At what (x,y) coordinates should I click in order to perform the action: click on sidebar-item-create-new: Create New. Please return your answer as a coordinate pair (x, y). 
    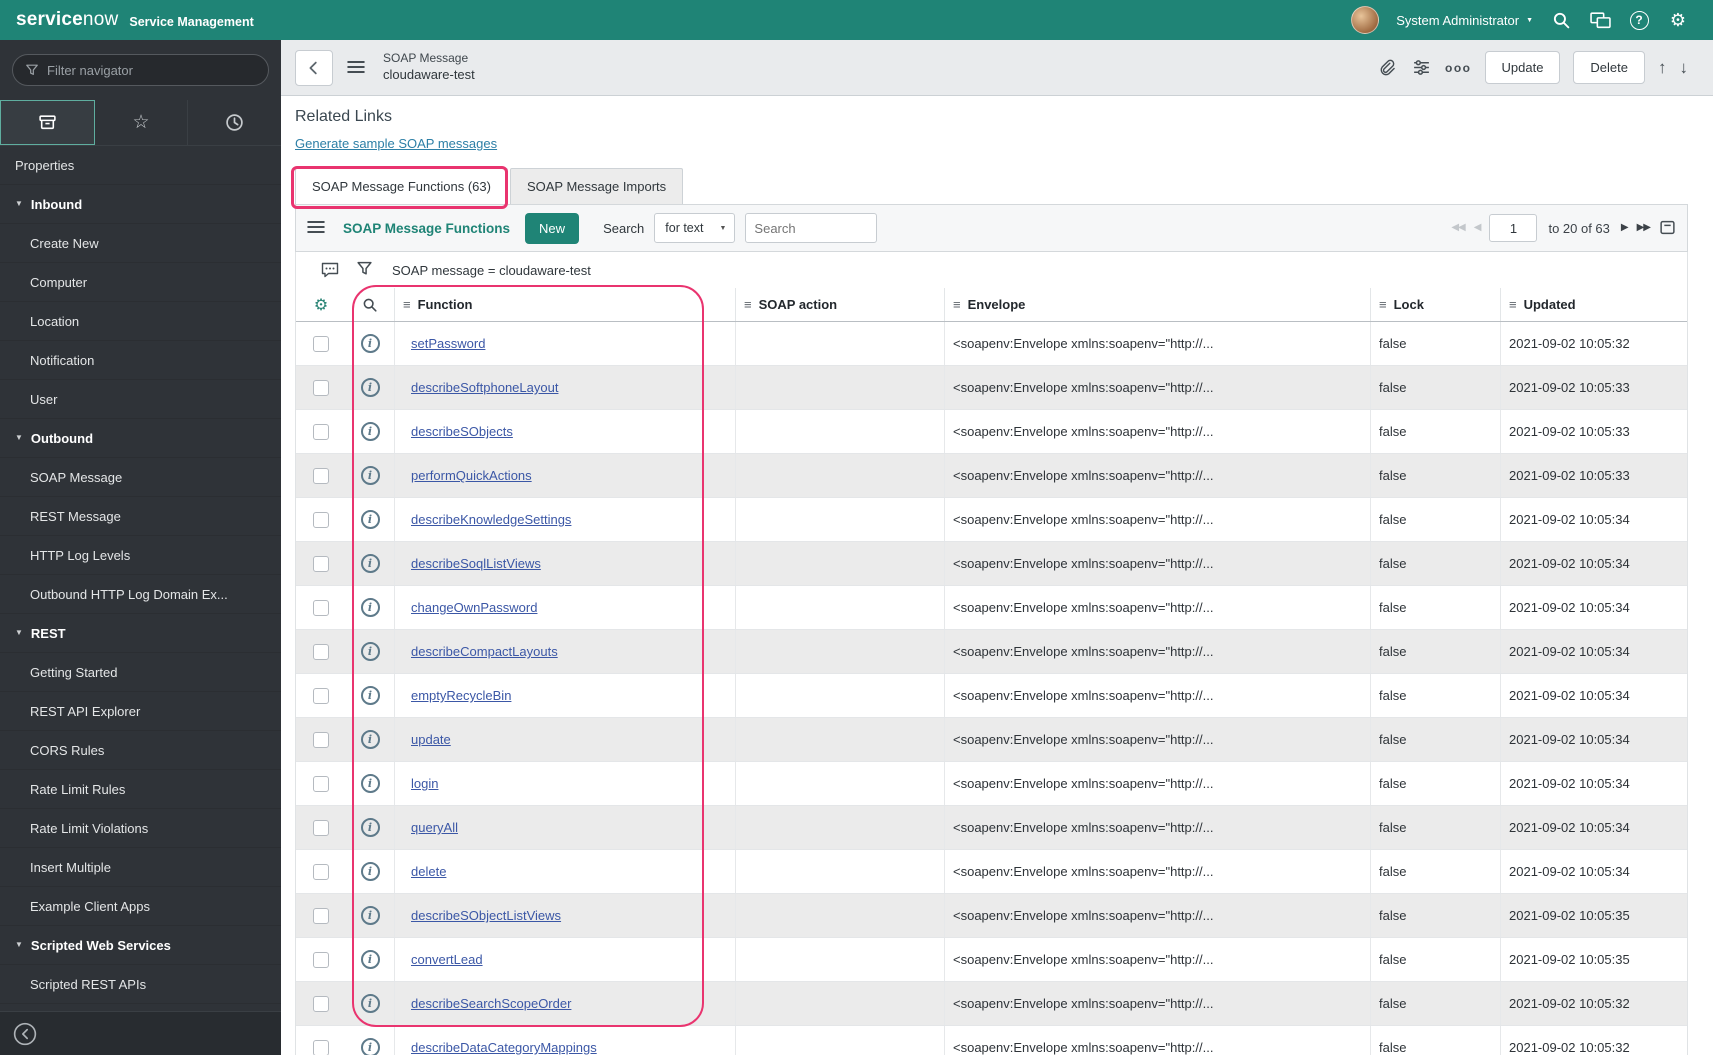
    Looking at the image, I should click on (140, 243).